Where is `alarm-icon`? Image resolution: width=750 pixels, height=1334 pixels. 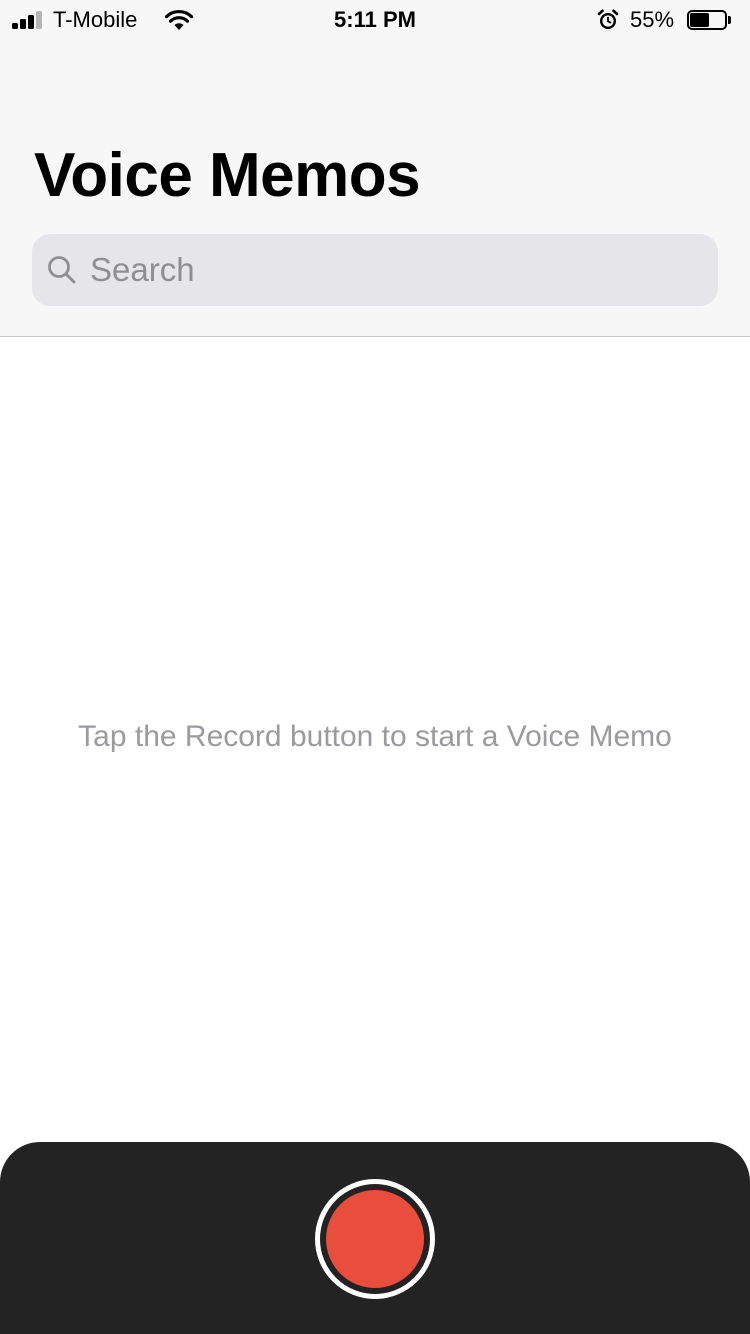
alarm-icon is located at coordinates (608, 19).